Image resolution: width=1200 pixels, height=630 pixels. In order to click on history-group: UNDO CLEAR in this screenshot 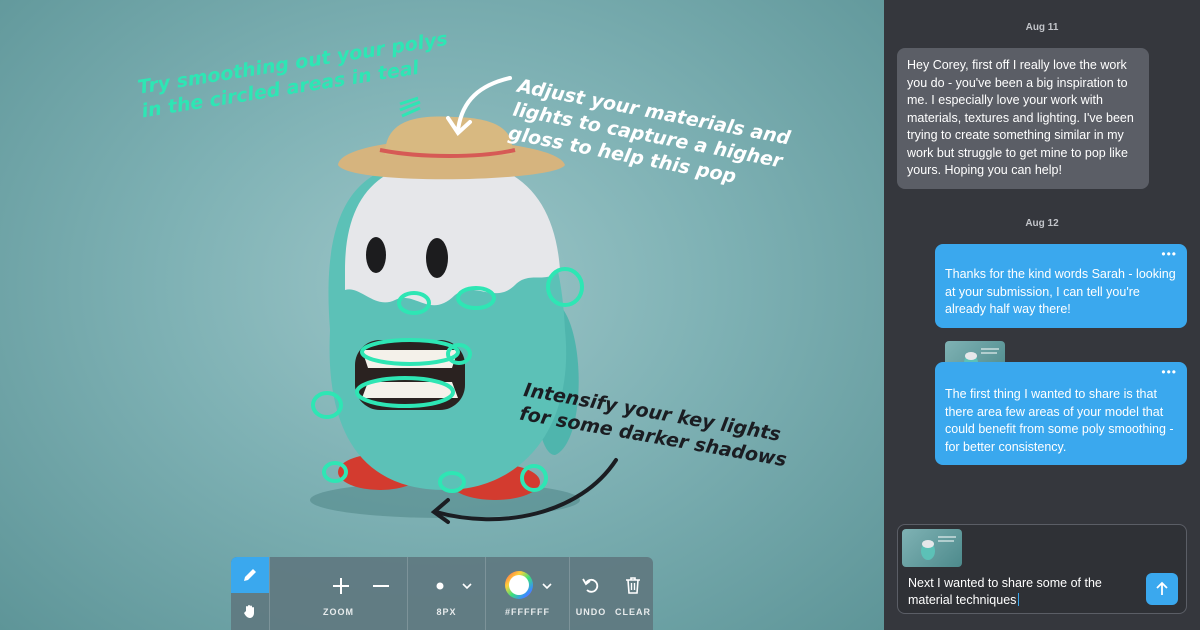, I will do `click(611, 593)`.